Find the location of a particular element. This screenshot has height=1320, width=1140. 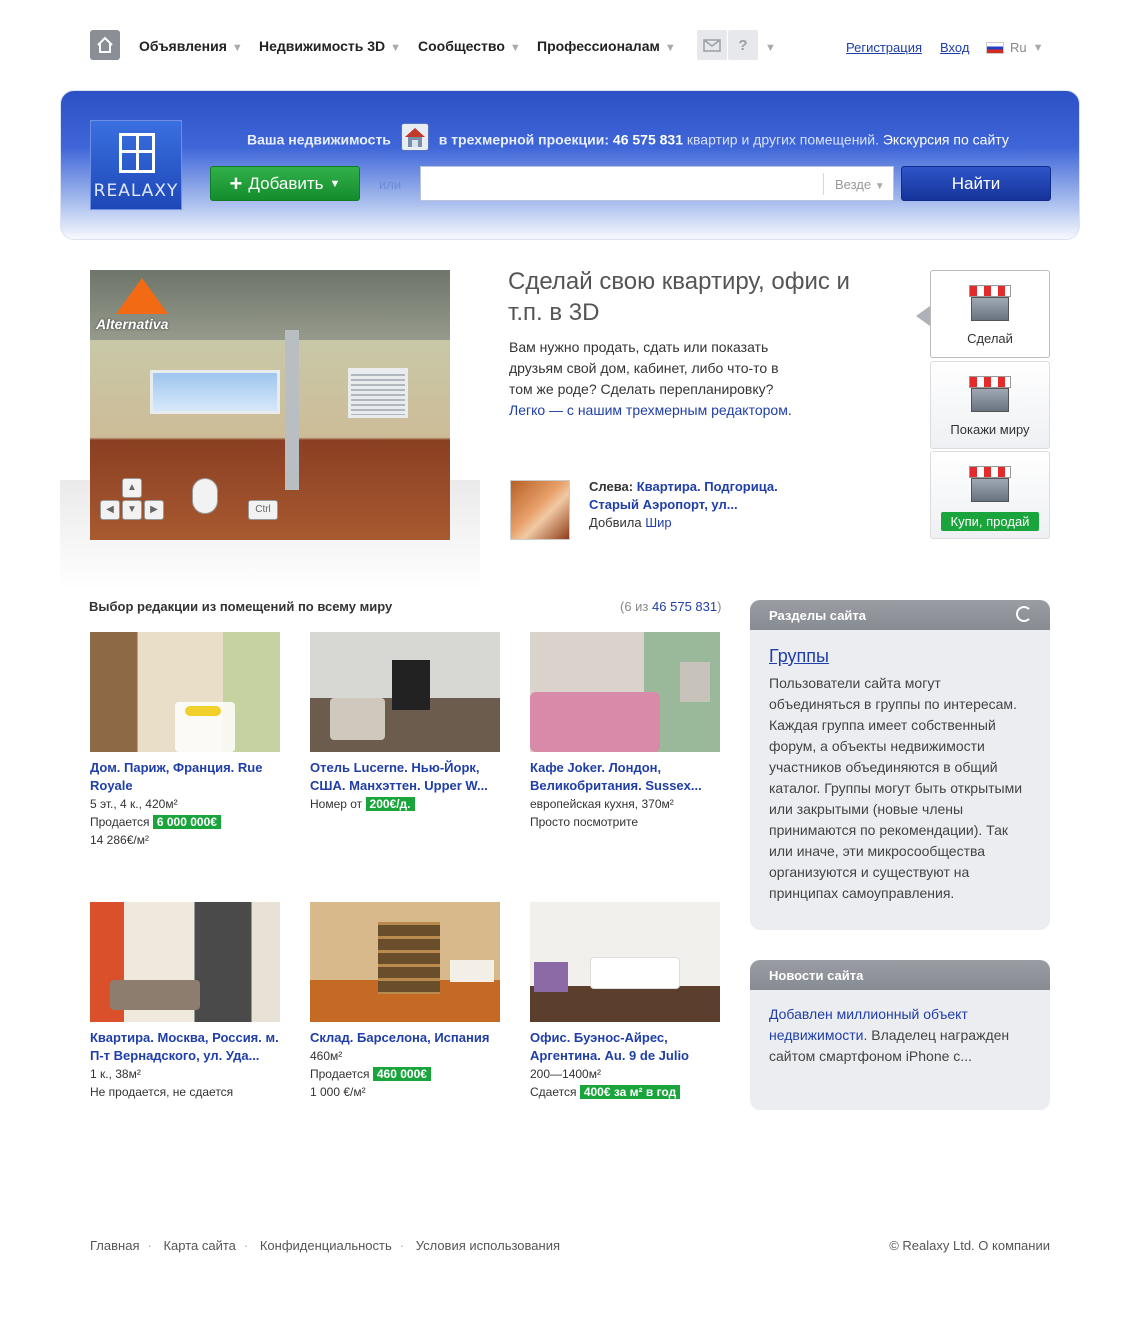

credit-label: Слева: is located at coordinates (611, 486).